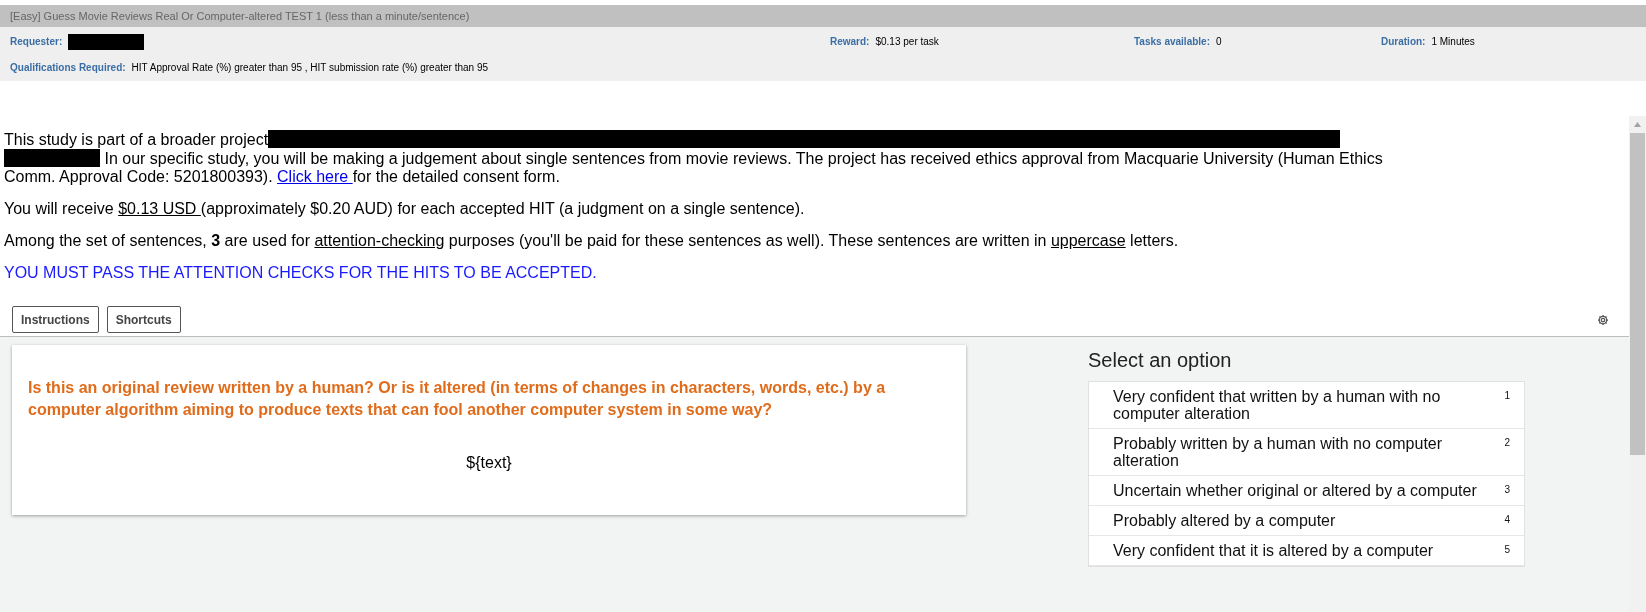 The image size is (1646, 612). I want to click on shortcut-number: 5, so click(1507, 550).